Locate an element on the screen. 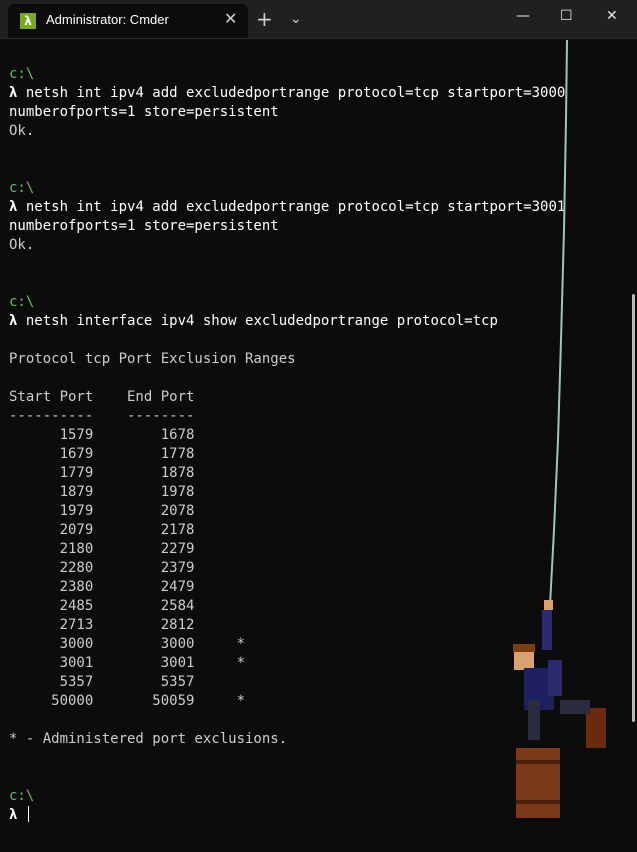 This screenshot has height=852, width=637. minimize-button: — is located at coordinates (523, 16).